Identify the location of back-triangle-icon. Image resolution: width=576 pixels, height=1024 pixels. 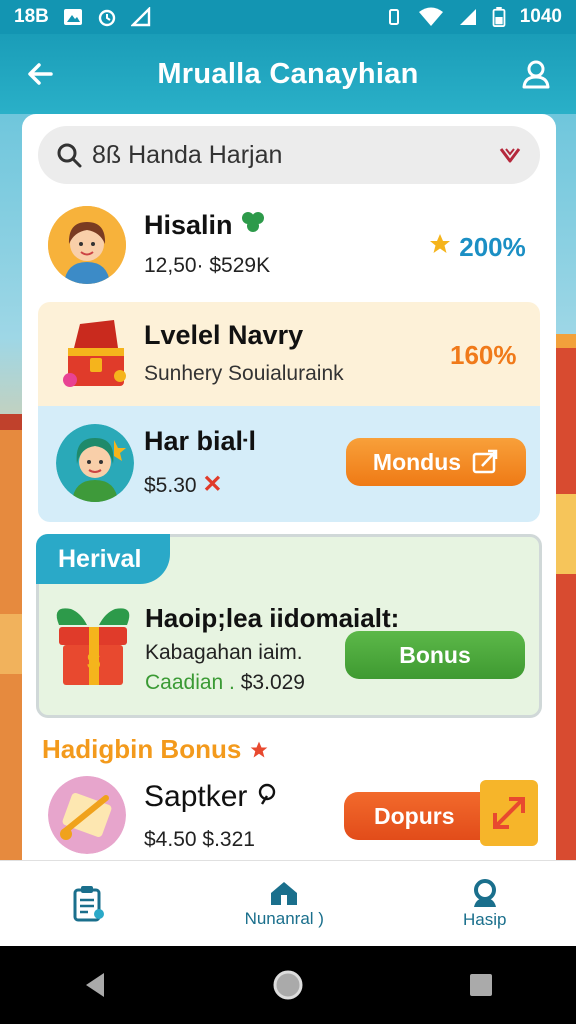
(95, 985).